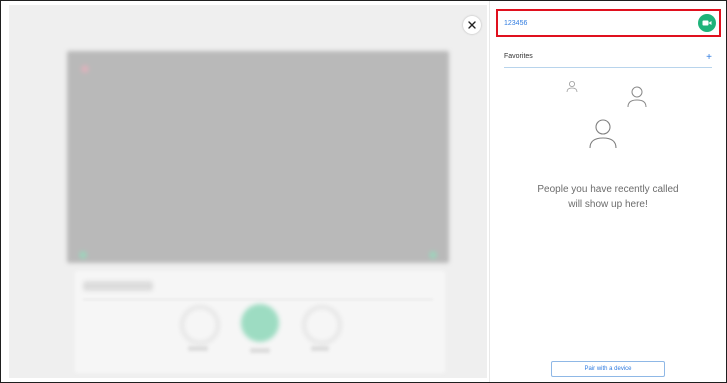 This screenshot has width=727, height=383. What do you see at coordinates (608, 369) in the screenshot?
I see `pair-with-device-button: Pair with a device` at bounding box center [608, 369].